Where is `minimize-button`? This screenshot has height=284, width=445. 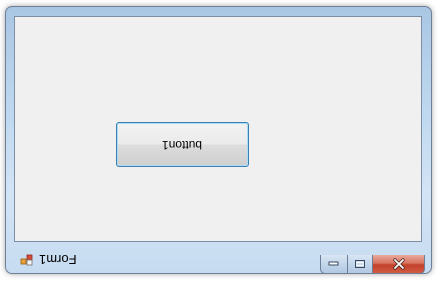 minimize-button is located at coordinates (333, 264).